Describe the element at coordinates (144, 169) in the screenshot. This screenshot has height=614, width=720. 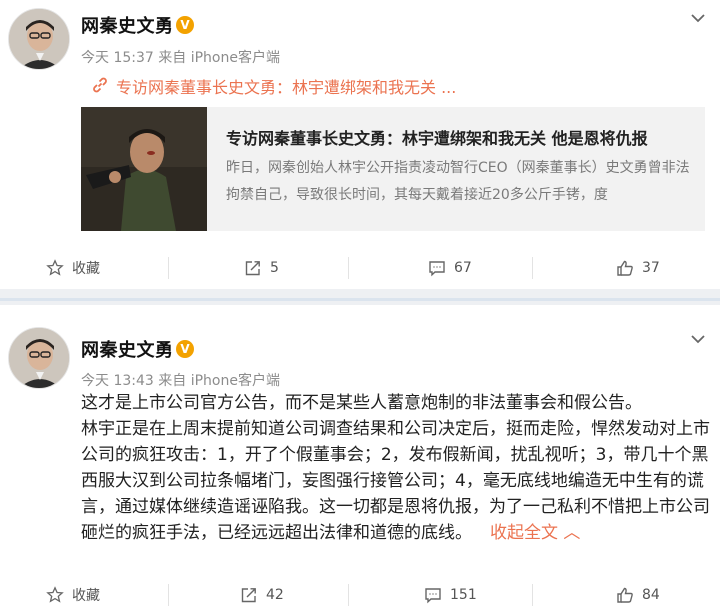
I see `article-thumbnail` at that location.